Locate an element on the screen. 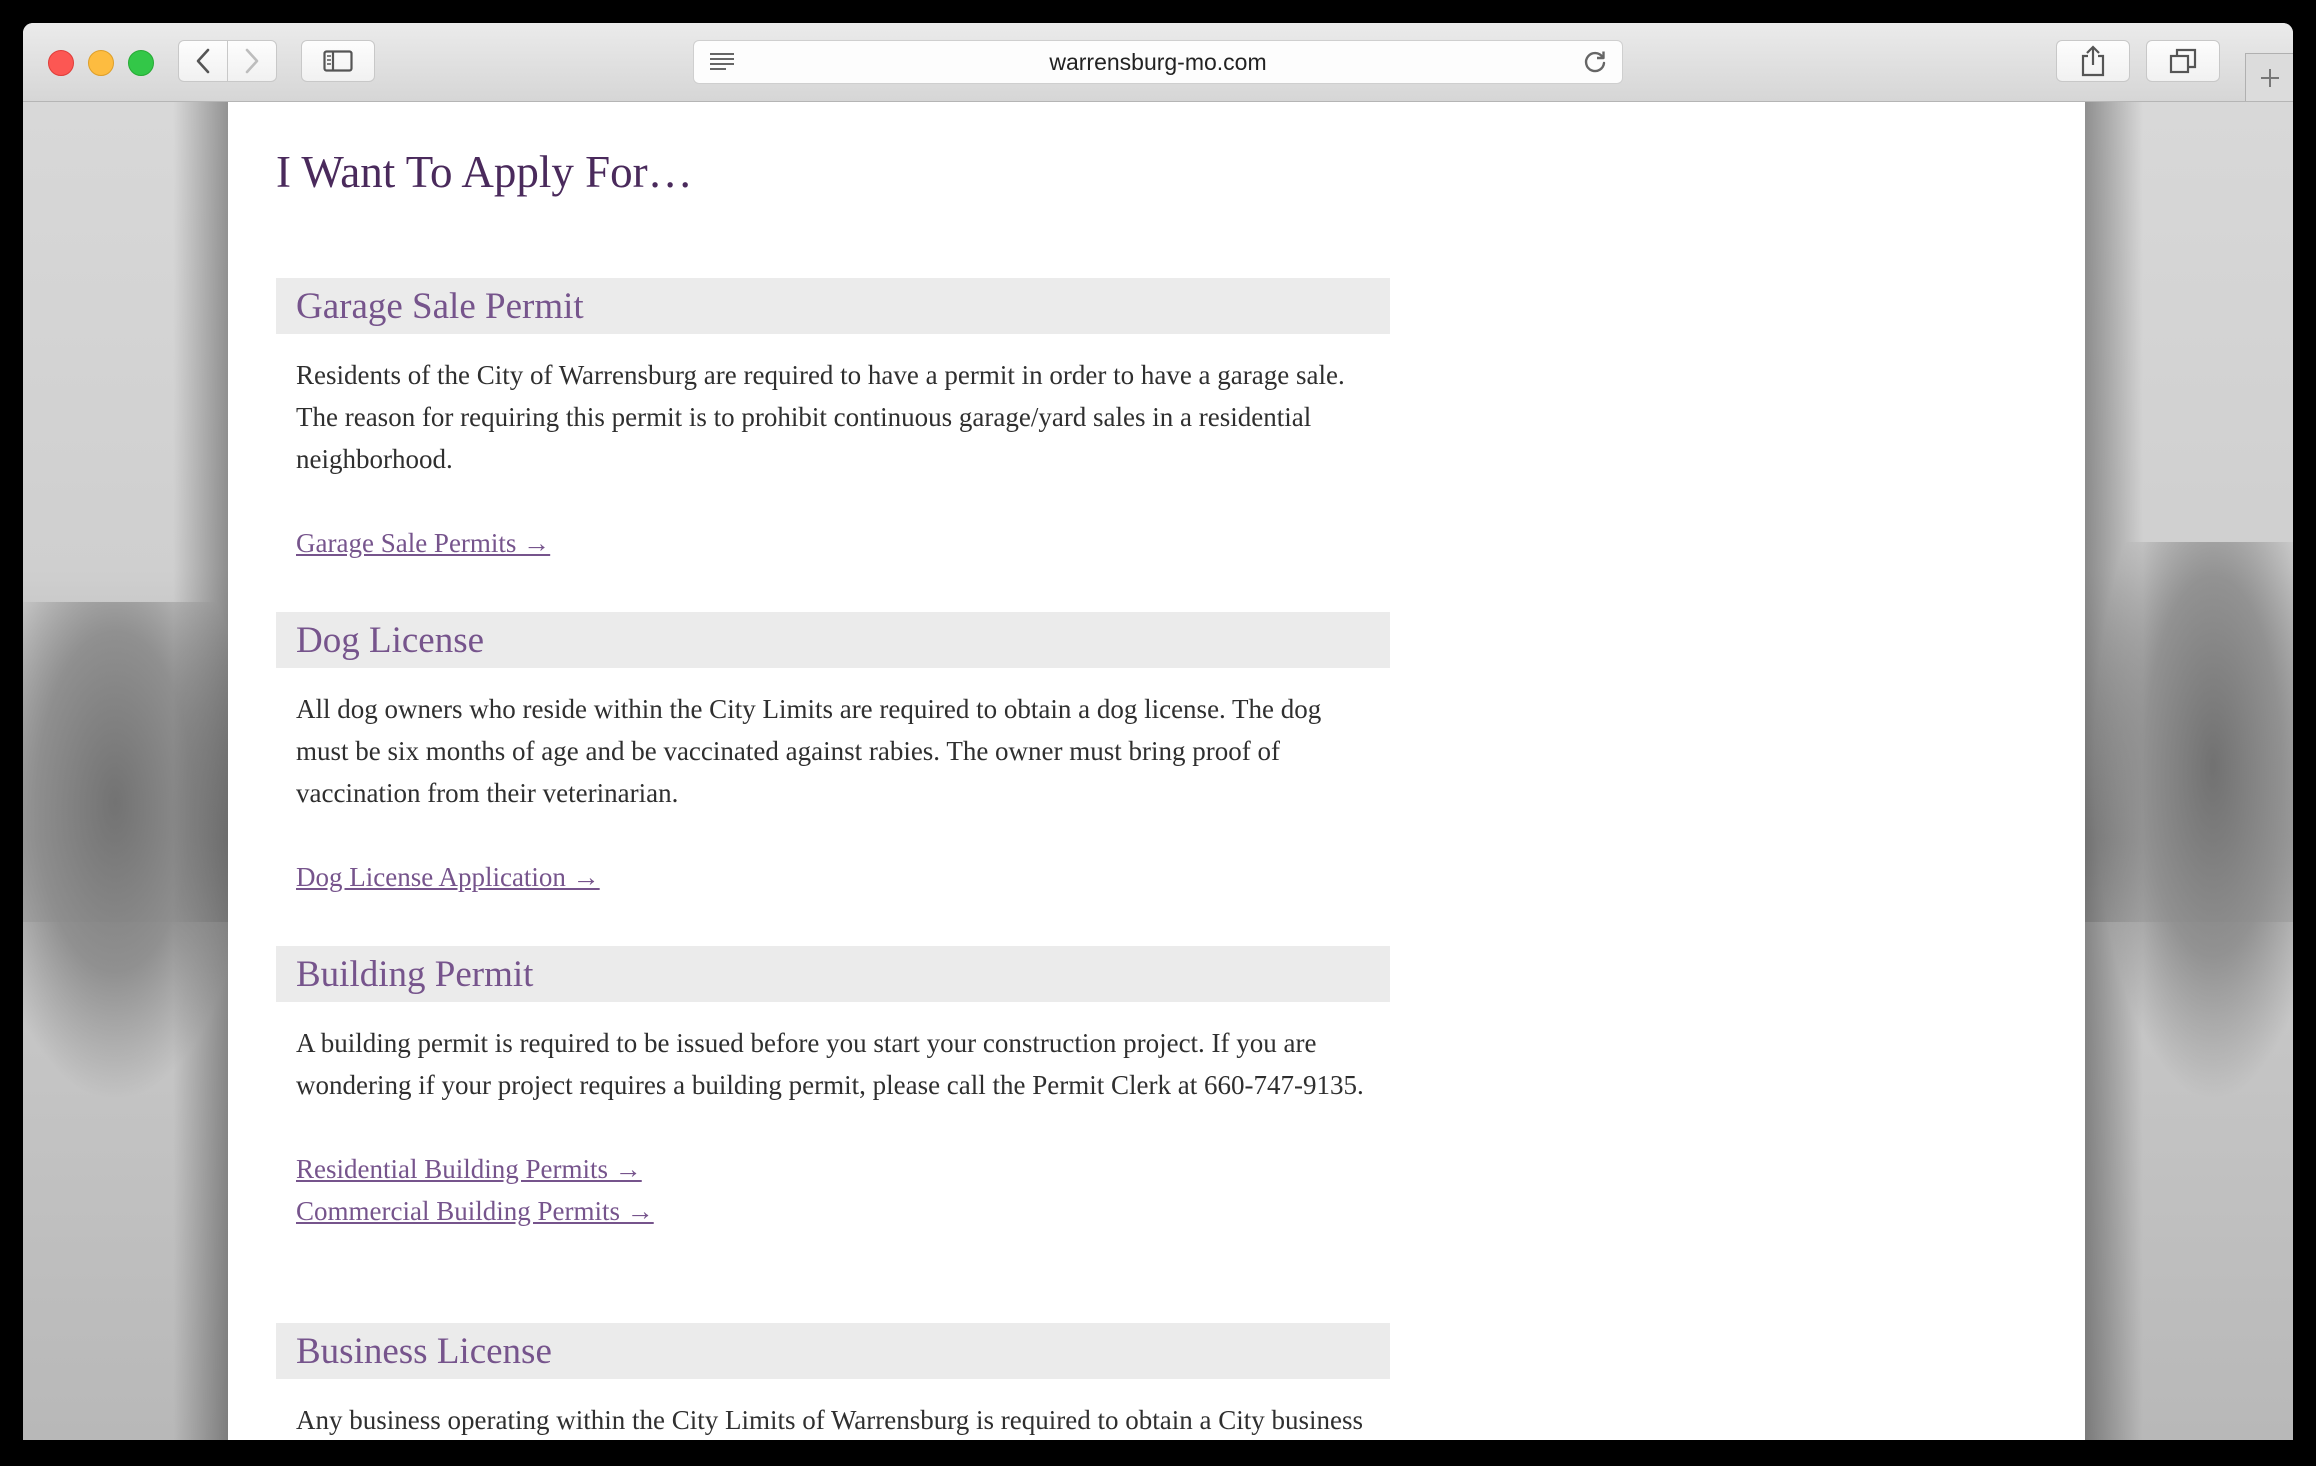  section-title: Business License is located at coordinates (424, 1351).